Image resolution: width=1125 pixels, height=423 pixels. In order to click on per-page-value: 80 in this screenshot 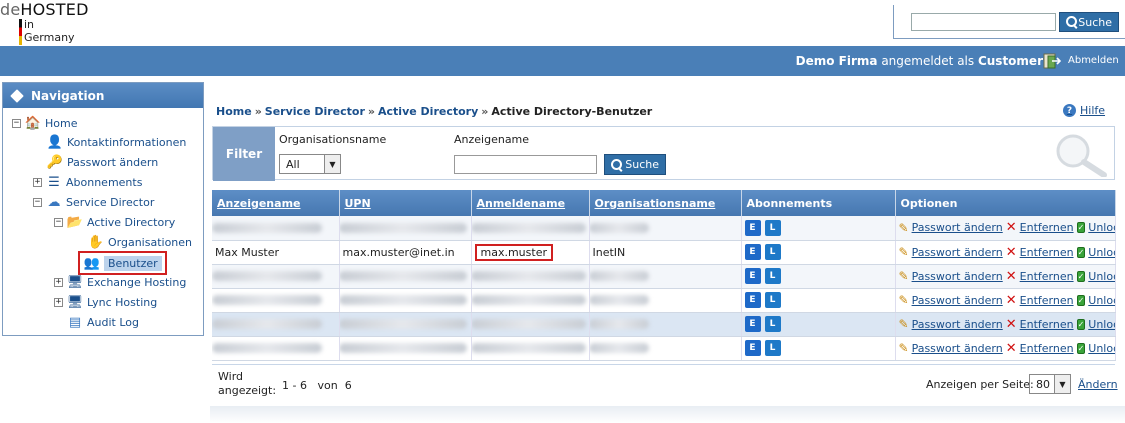, I will do `click(1043, 384)`.